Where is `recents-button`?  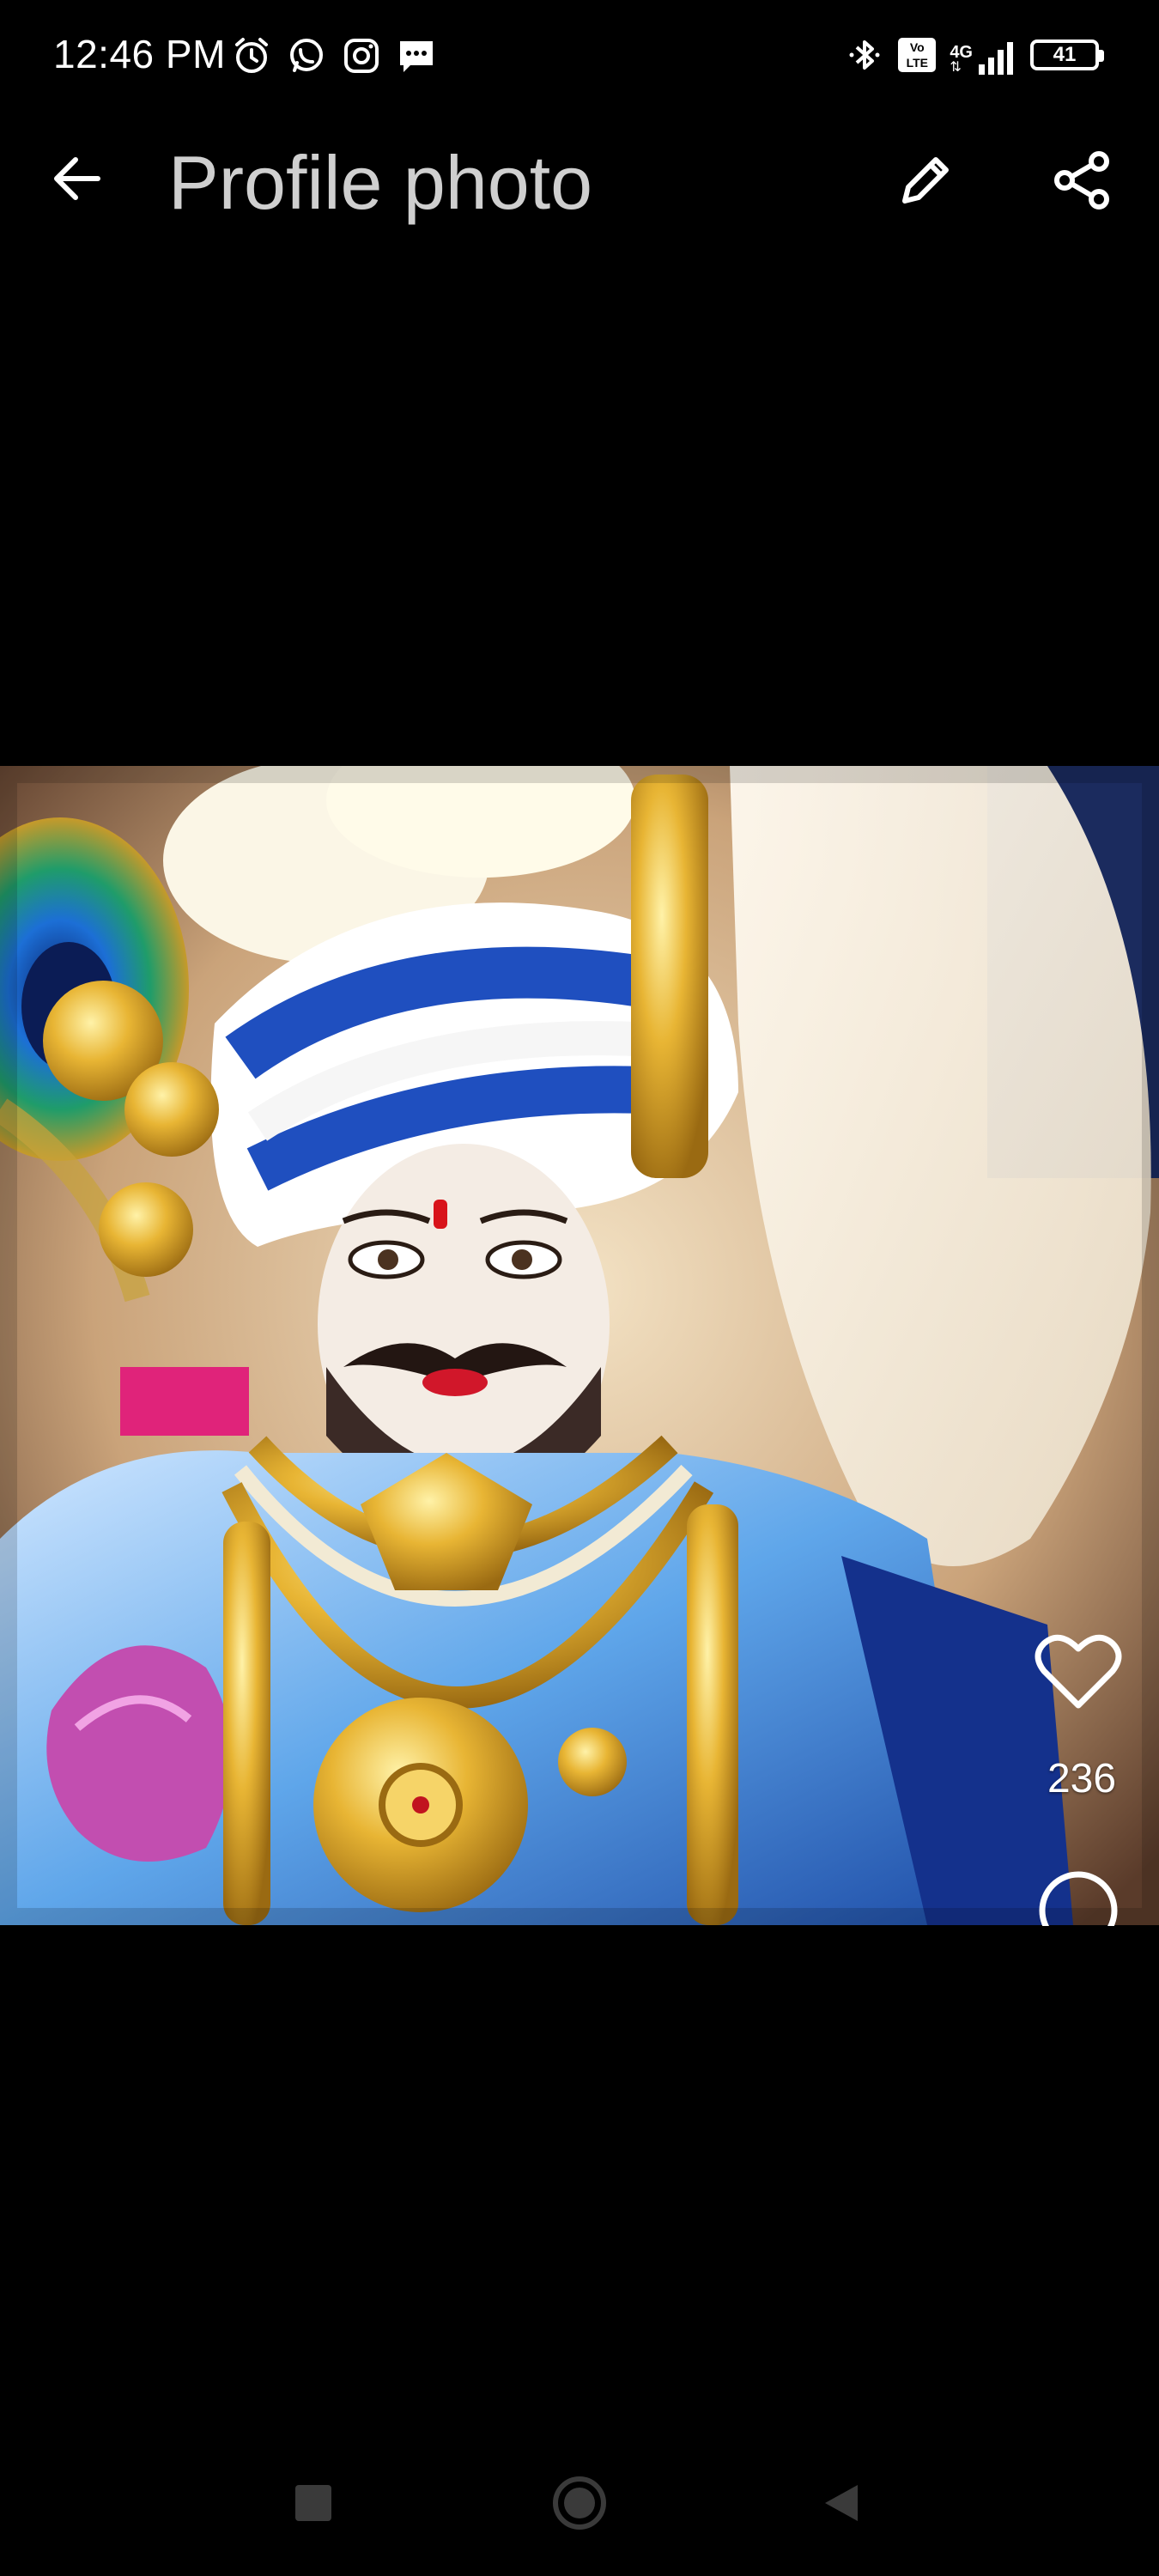 recents-button is located at coordinates (313, 2503).